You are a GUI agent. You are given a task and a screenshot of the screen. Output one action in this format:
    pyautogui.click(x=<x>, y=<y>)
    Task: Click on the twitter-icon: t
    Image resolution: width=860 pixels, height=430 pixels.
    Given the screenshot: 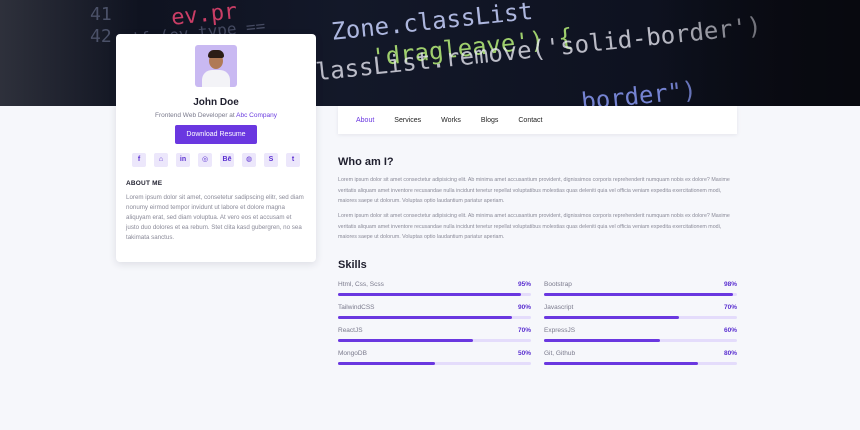 What is the action you would take?
    pyautogui.click(x=293, y=160)
    